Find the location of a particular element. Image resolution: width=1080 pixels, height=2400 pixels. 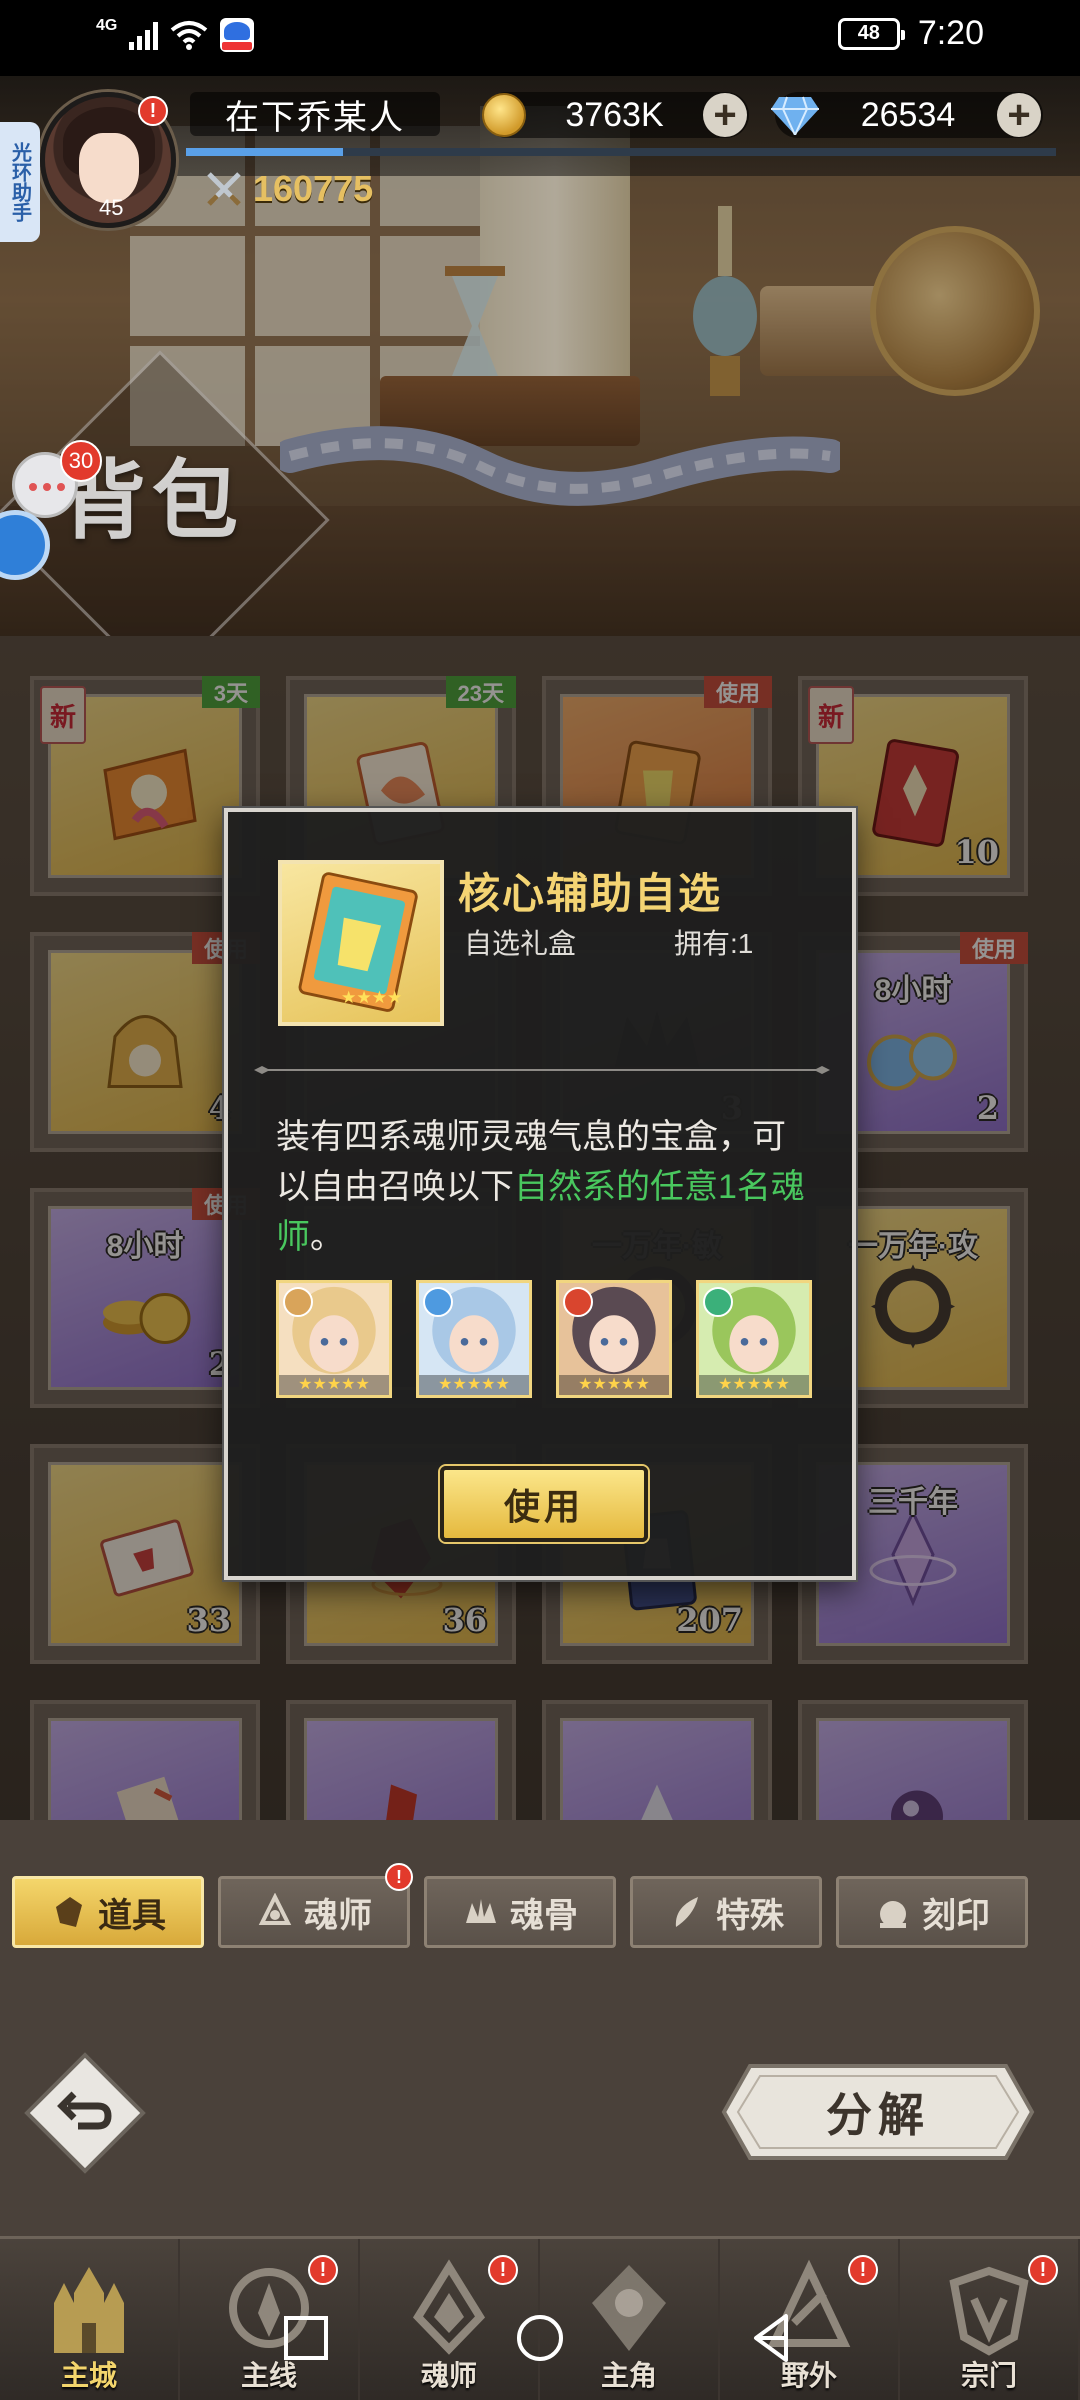

tab-3: 魂骨 is located at coordinates (520, 1912).